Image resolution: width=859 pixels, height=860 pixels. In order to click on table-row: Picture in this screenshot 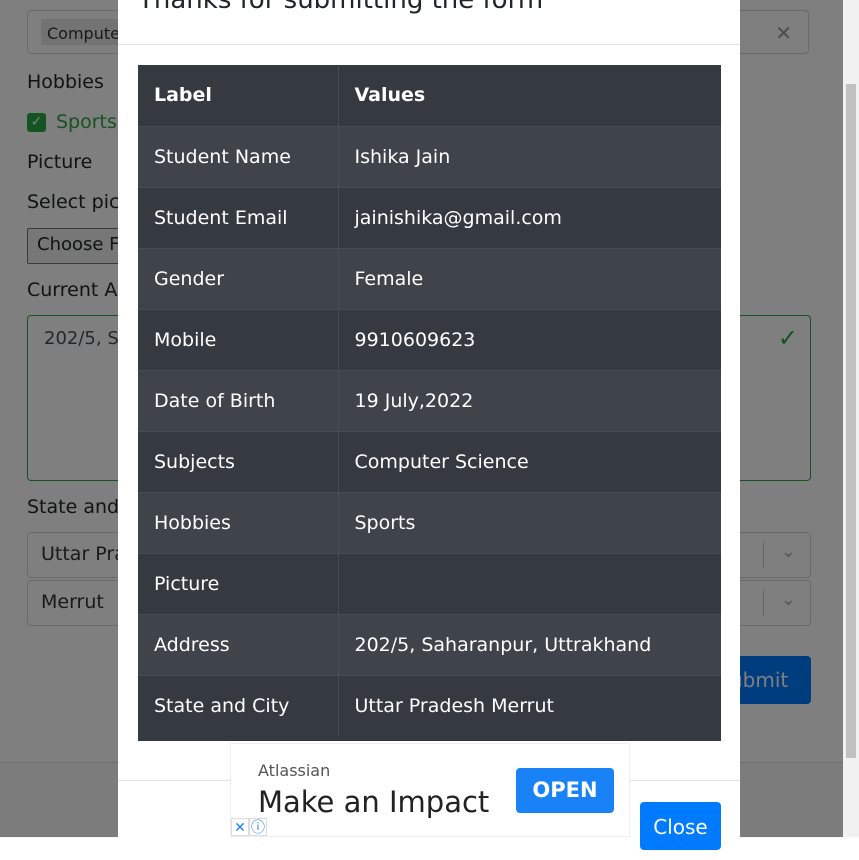, I will do `click(429, 583)`.